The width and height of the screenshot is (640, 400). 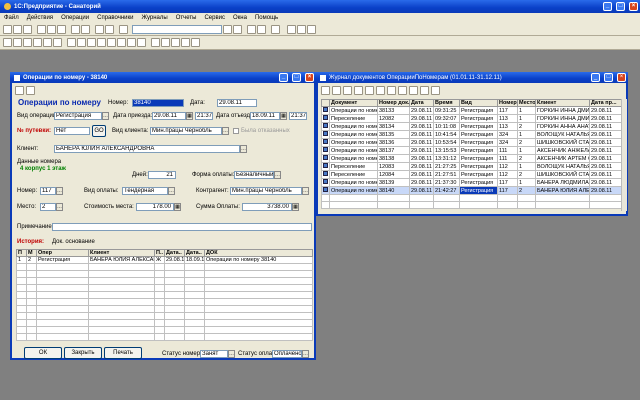 What do you see at coordinates (595, 77) in the screenshot?
I see `journal-minimize-icon: _` at bounding box center [595, 77].